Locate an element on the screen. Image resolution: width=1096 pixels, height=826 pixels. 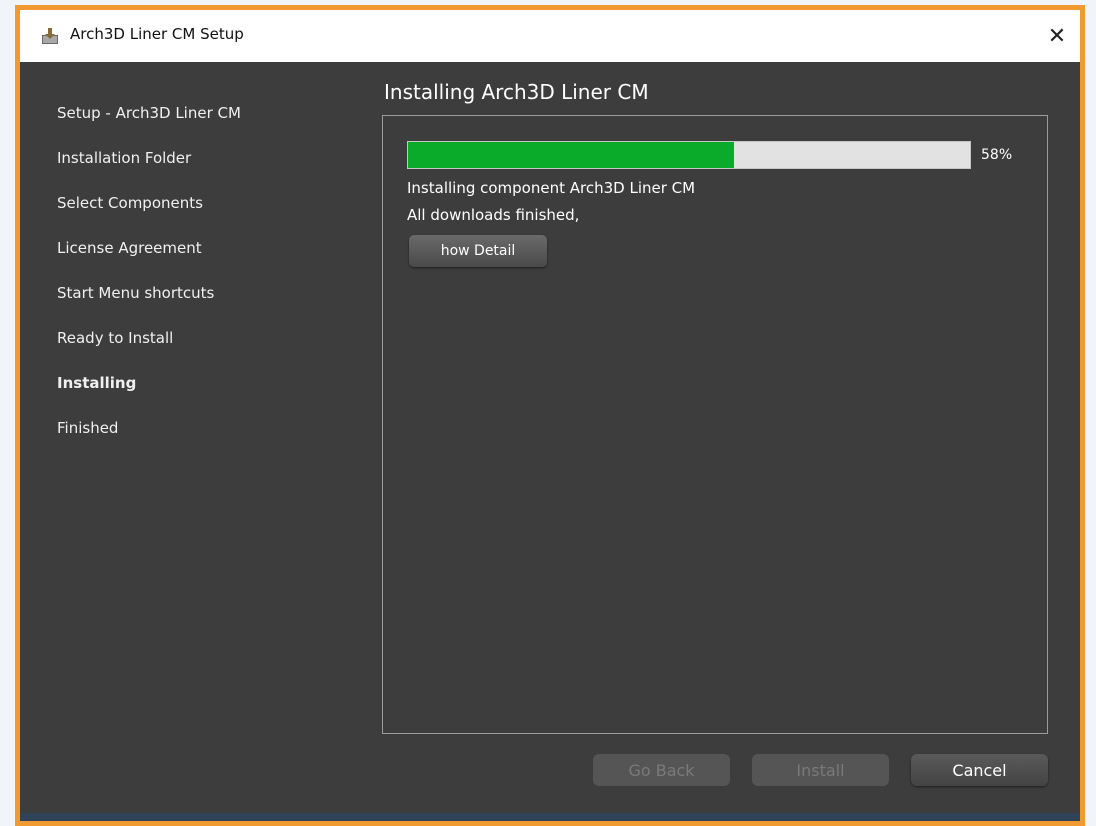
window-title: Arch3D Liner CM Setup is located at coordinates (157, 34).